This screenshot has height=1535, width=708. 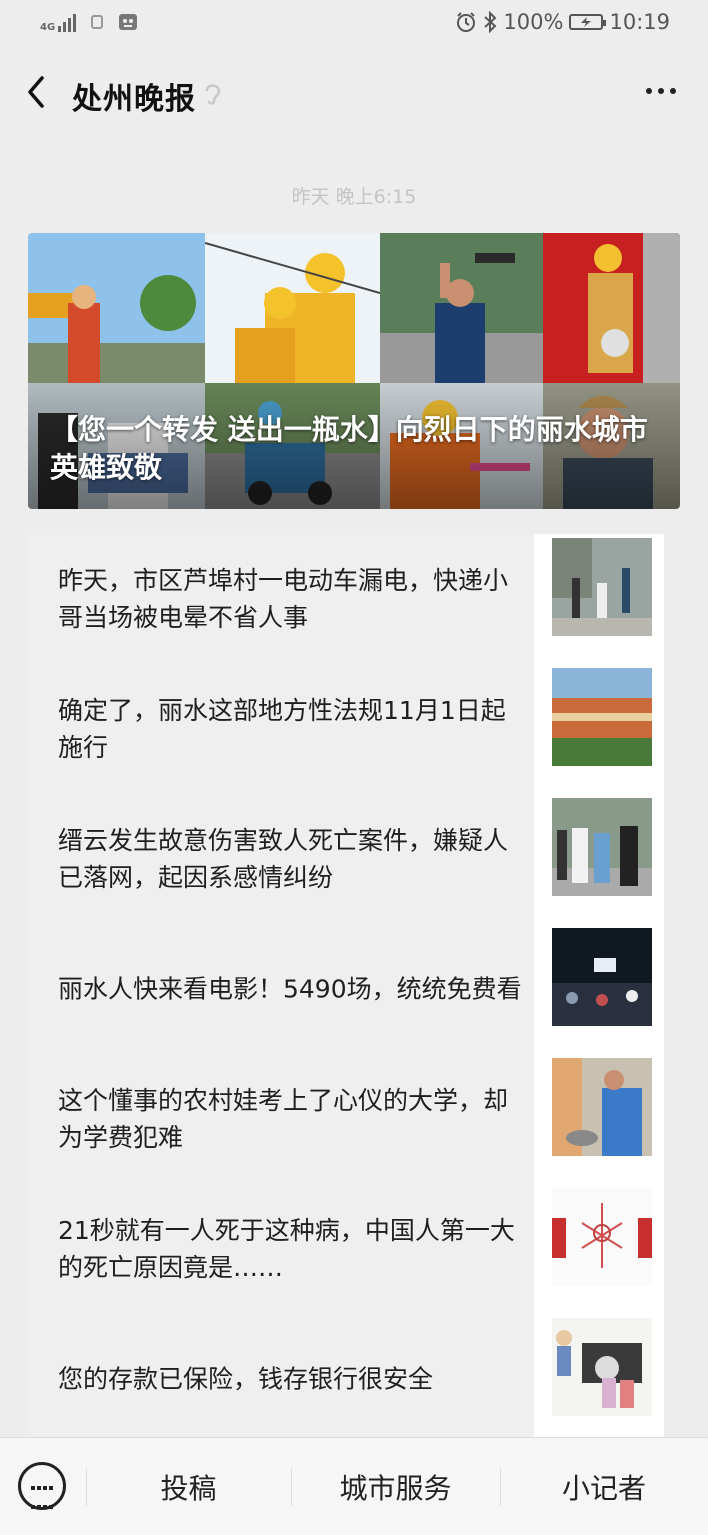 What do you see at coordinates (291, 859) in the screenshot?
I see `article-title: 缙云发生故意伤害致人死亡案件，嫌疑人已落网，起因系感情纠纷` at bounding box center [291, 859].